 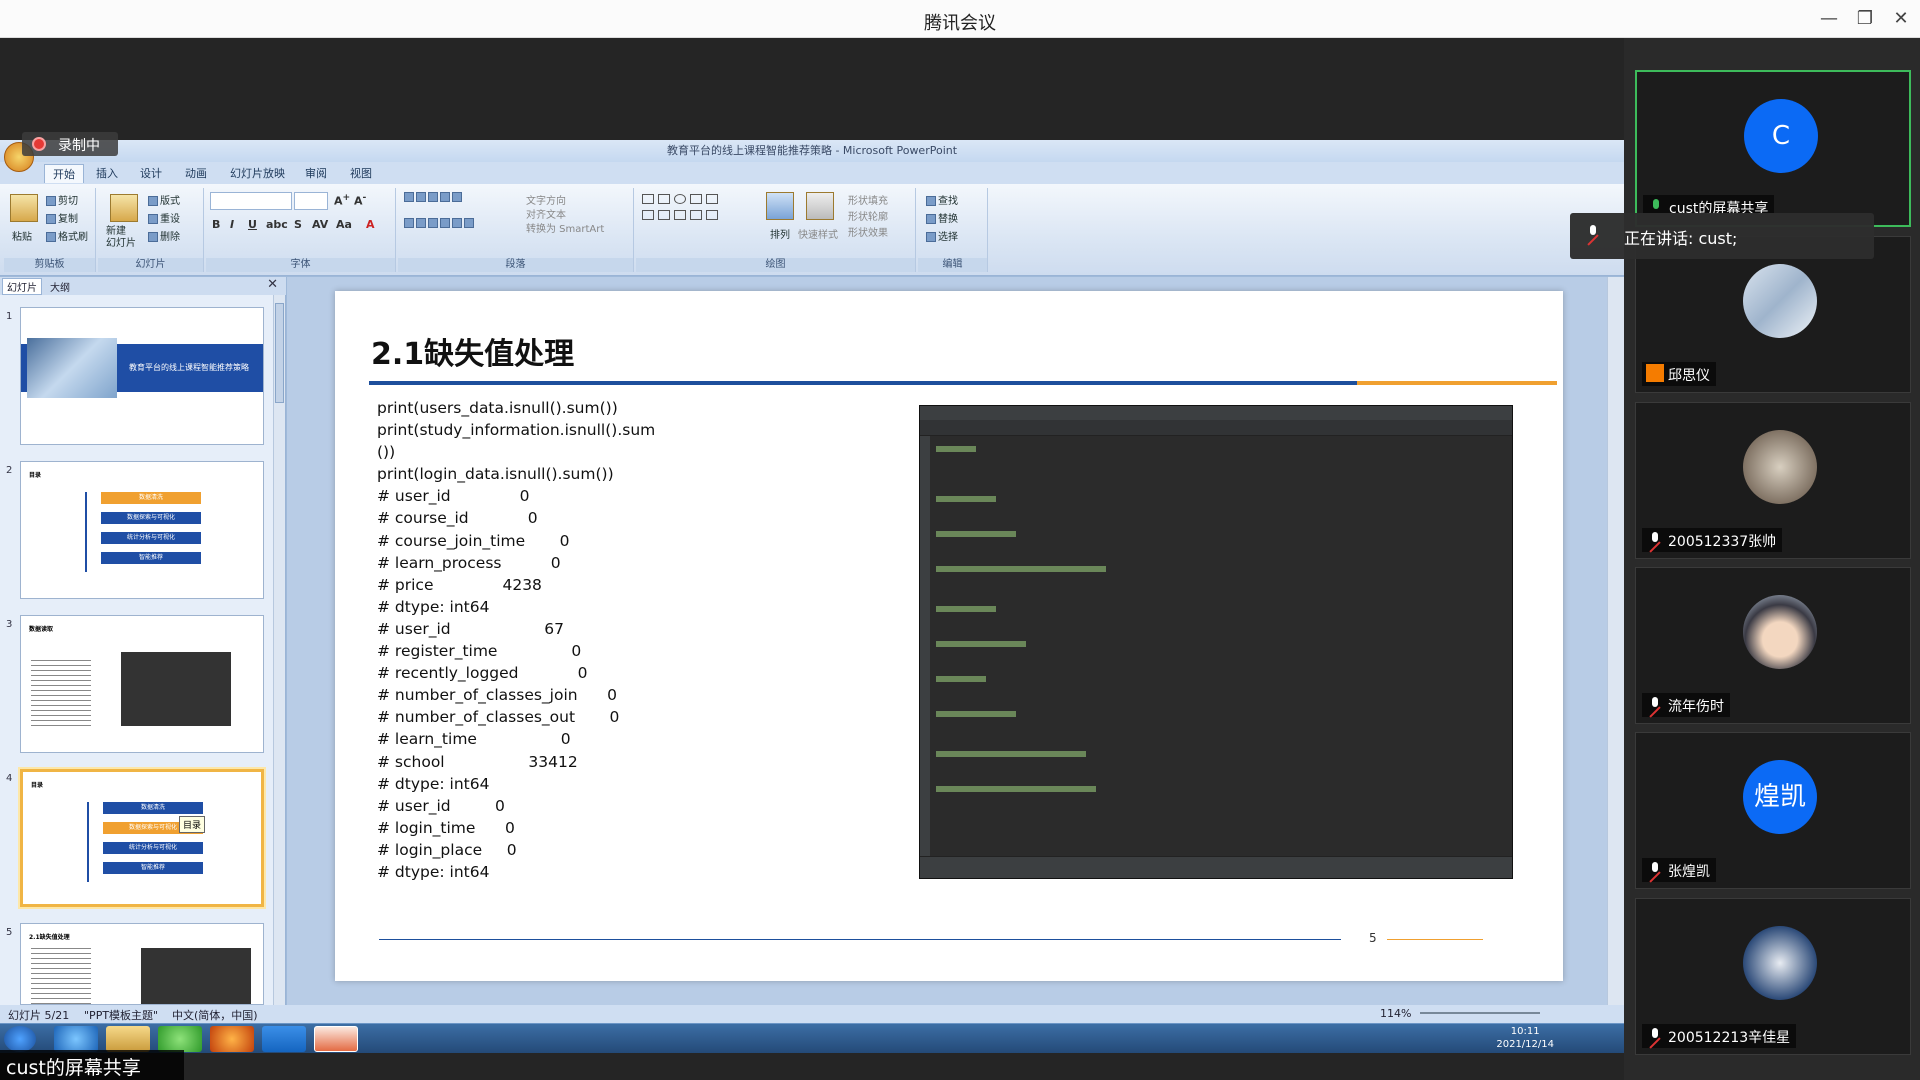 What do you see at coordinates (86, 532) in the screenshot?
I see `thumb-line` at bounding box center [86, 532].